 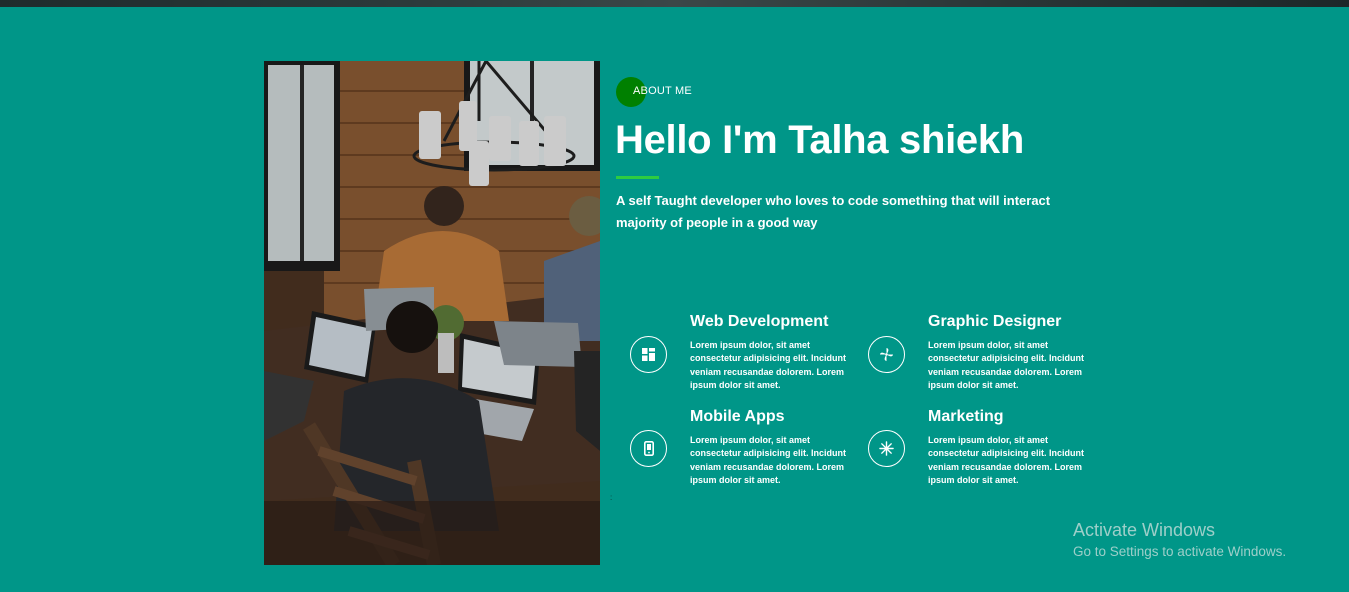 What do you see at coordinates (611, 497) in the screenshot?
I see `stray-mark: :` at bounding box center [611, 497].